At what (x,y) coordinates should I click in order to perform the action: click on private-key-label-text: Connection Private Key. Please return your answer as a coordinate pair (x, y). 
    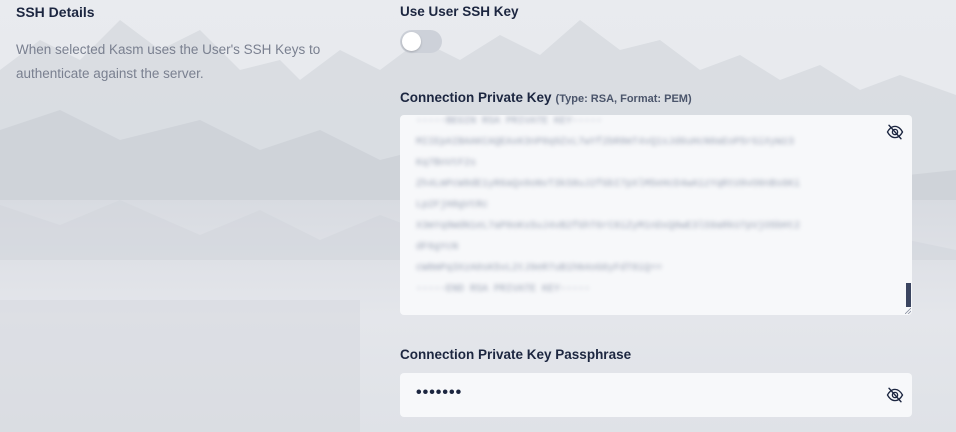
    Looking at the image, I should click on (476, 97).